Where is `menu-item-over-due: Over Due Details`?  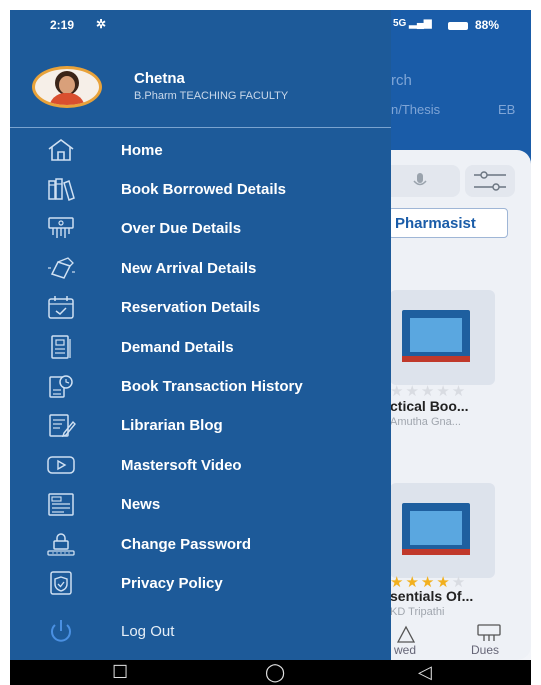
menu-item-over-due: Over Due Details is located at coordinates (200, 229).